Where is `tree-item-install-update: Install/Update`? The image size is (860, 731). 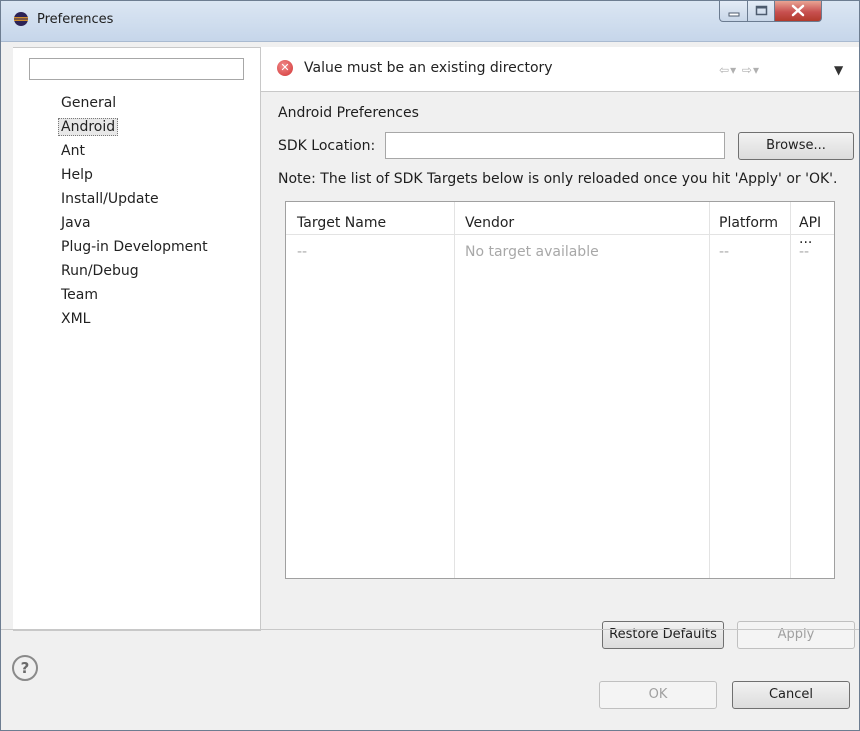
tree-item-install-update: Install/Update is located at coordinates (134, 201).